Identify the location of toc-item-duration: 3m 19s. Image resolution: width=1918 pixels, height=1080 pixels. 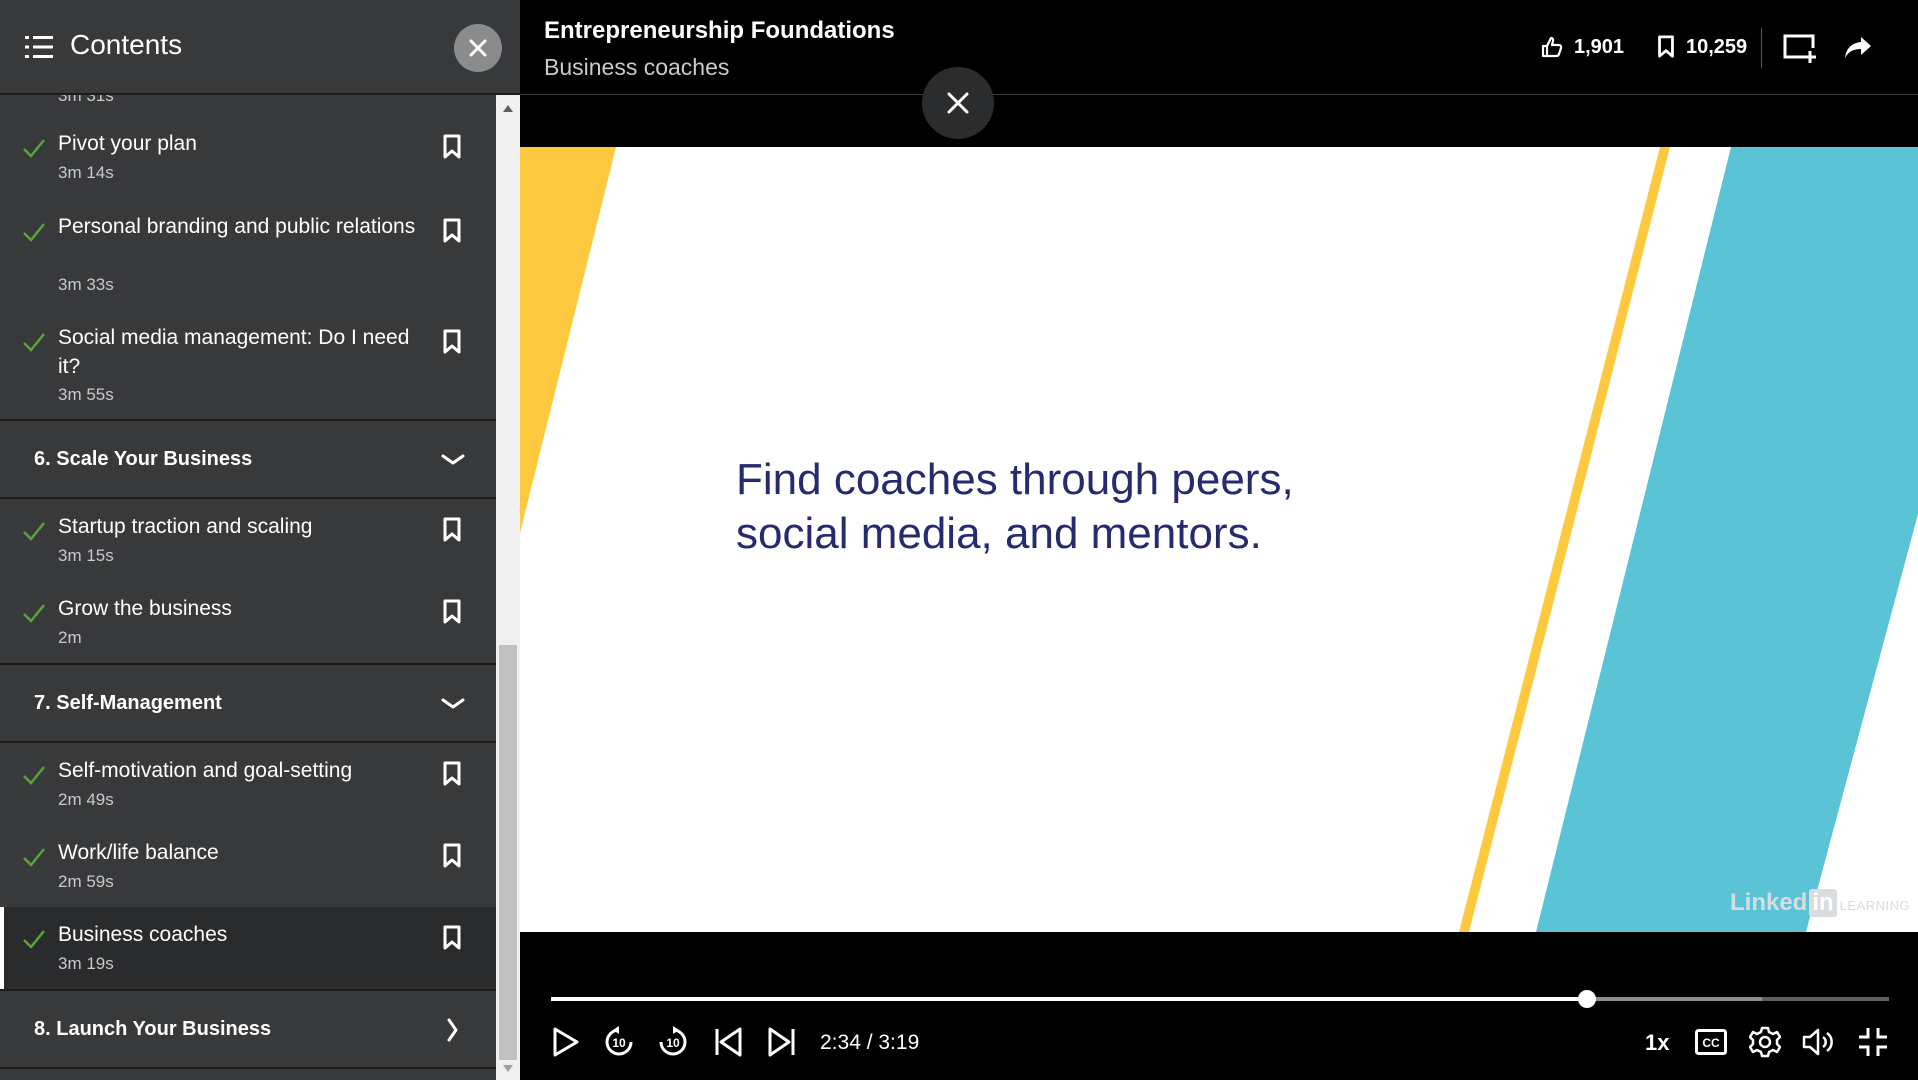
(86, 963).